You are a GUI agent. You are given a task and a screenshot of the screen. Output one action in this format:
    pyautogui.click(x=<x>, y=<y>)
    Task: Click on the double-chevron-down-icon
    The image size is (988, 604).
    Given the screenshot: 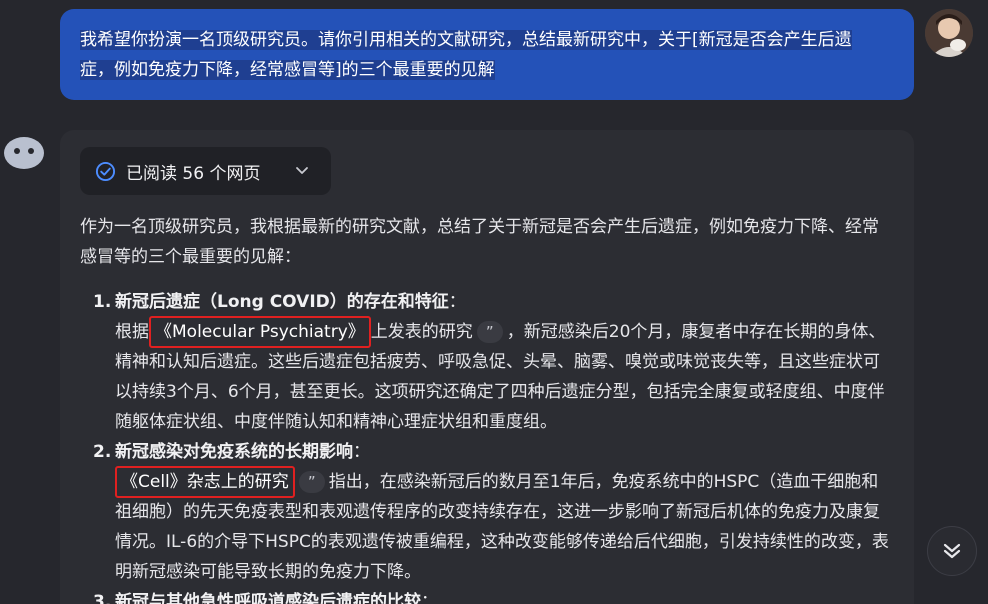 What is the action you would take?
    pyautogui.click(x=952, y=551)
    